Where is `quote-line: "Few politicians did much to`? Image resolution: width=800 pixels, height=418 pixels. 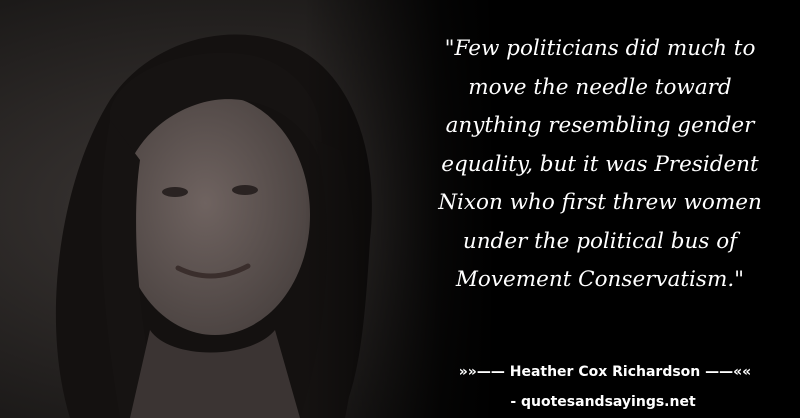 quote-line: "Few politicians did much to is located at coordinates (600, 48).